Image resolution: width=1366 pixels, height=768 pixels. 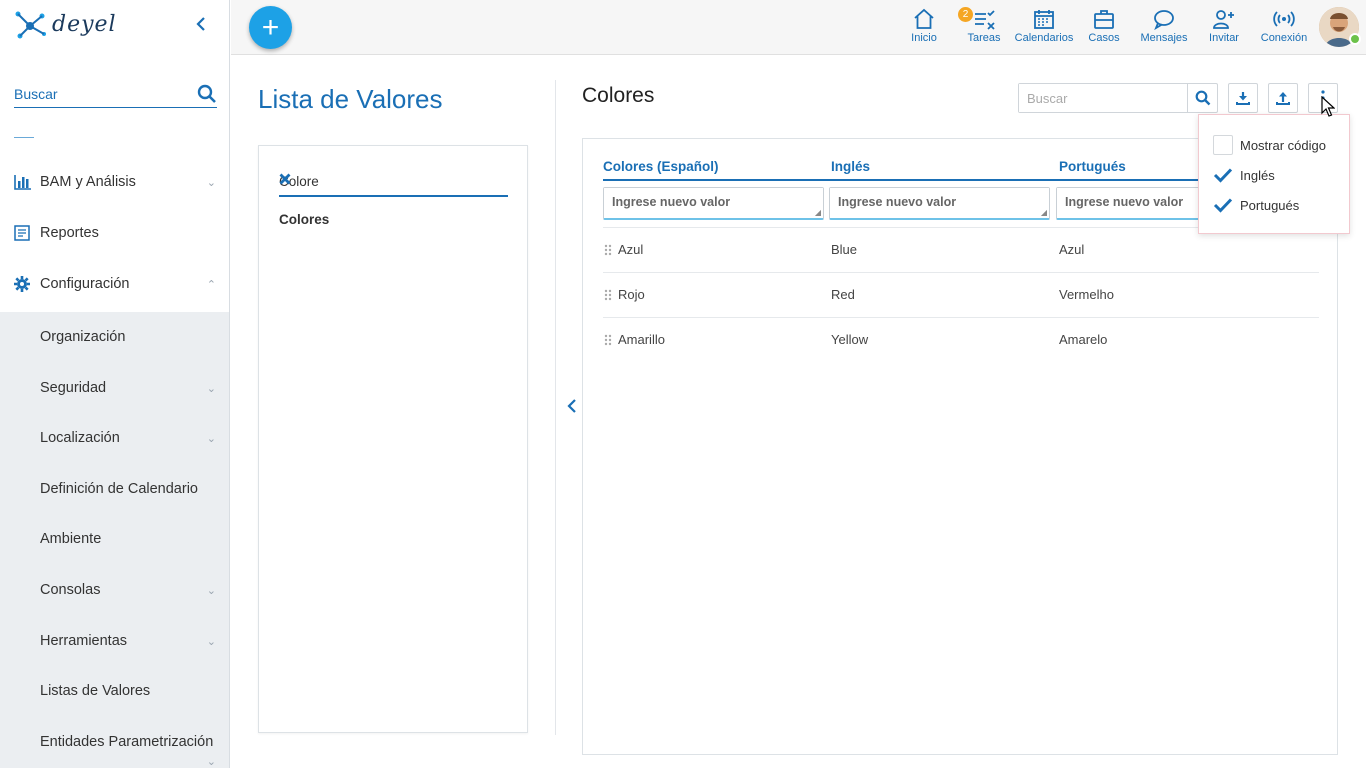 What do you see at coordinates (101, 94) in the screenshot?
I see `sidebar-search-input` at bounding box center [101, 94].